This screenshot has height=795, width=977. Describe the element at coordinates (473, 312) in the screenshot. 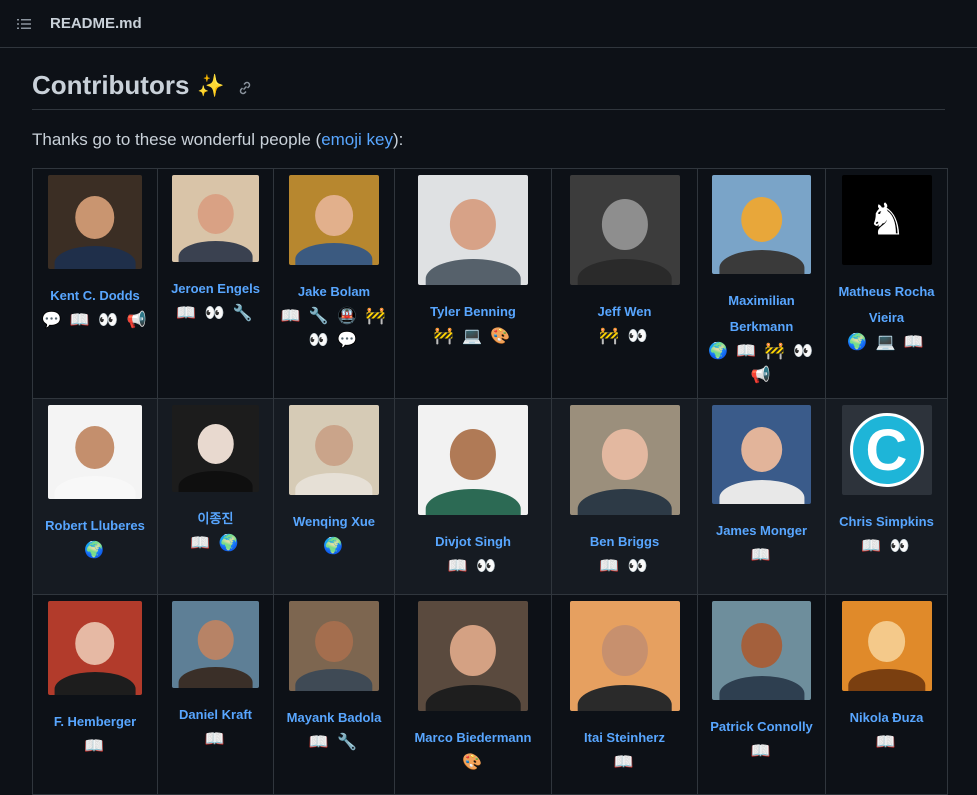

I see `contributor-name: Tyler Benning` at that location.